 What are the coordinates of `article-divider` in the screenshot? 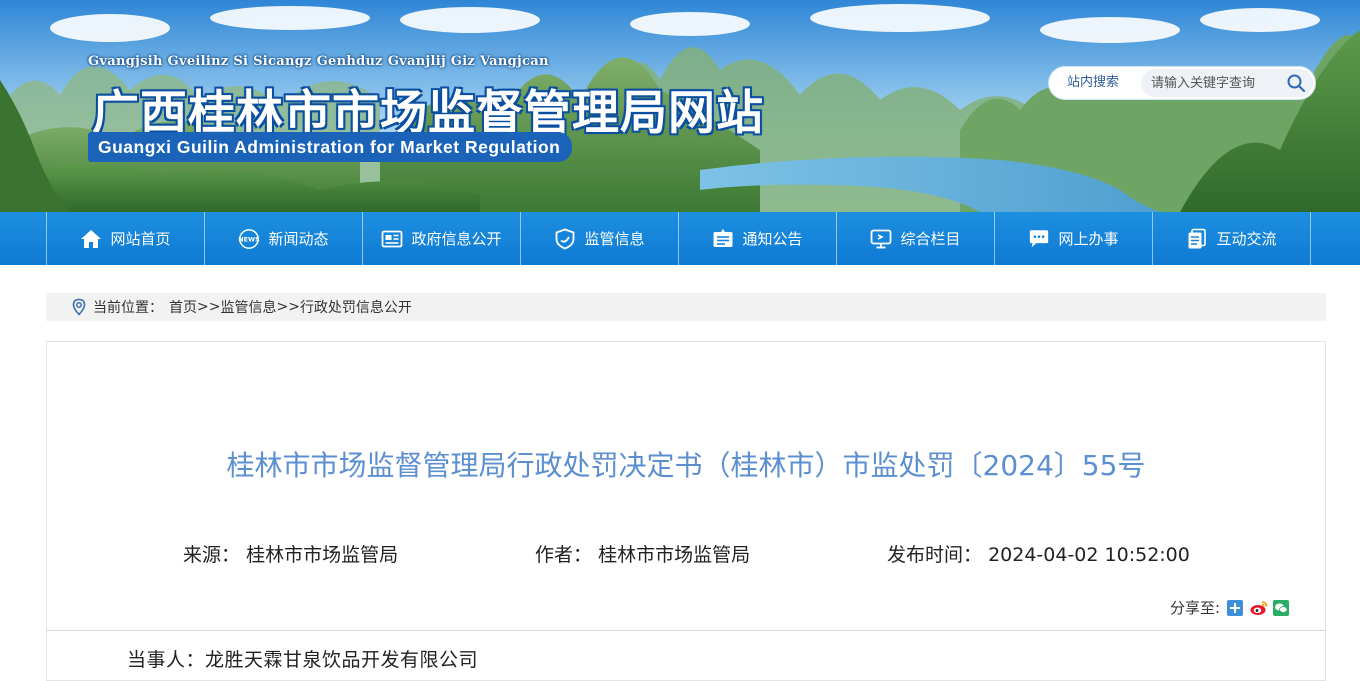 It's located at (686, 630).